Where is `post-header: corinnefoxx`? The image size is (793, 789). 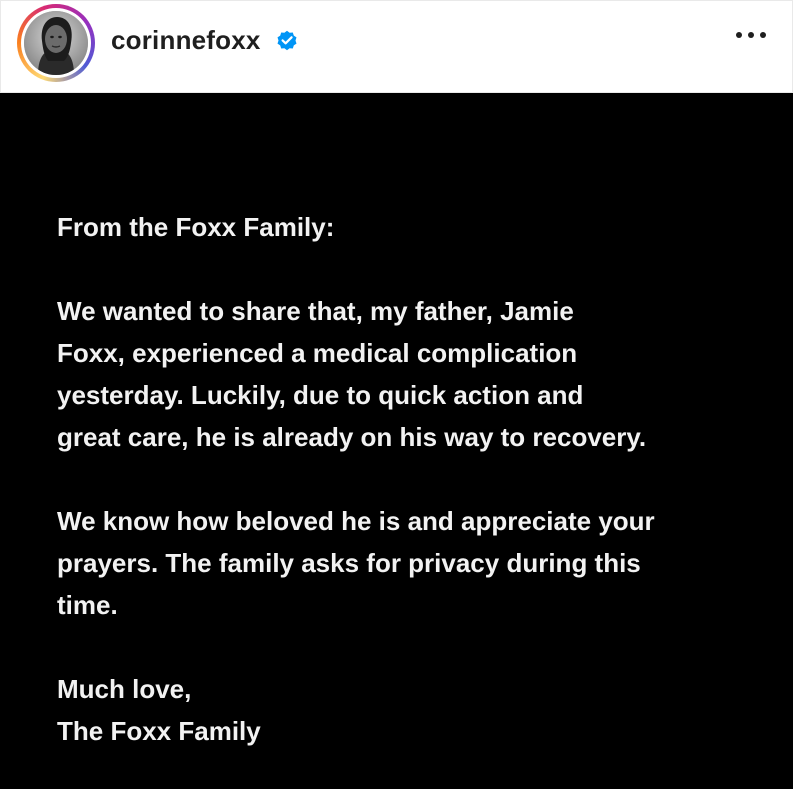 post-header: corinnefoxx is located at coordinates (396, 46).